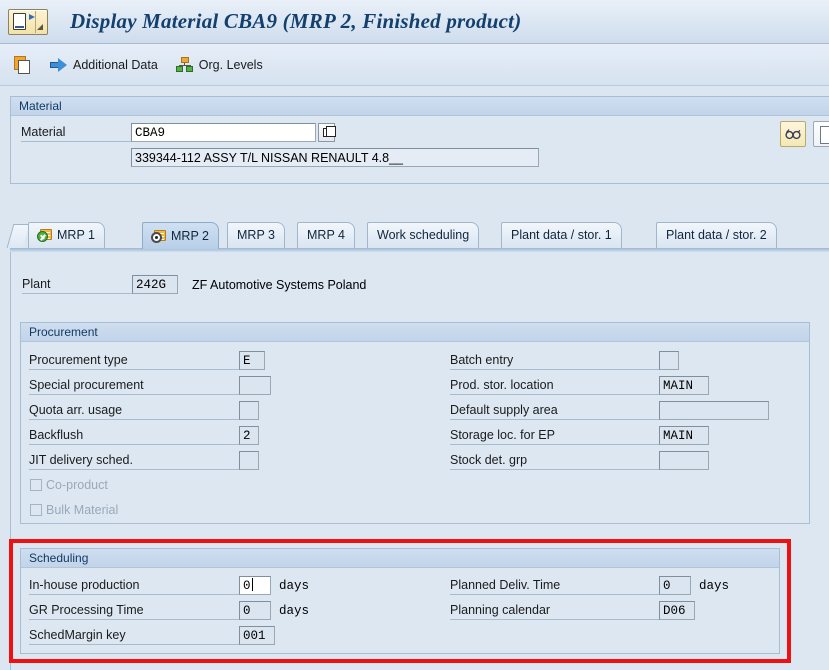 This screenshot has height=670, width=829. What do you see at coordinates (45, 235) in the screenshot?
I see `mrp-green-check-icon` at bounding box center [45, 235].